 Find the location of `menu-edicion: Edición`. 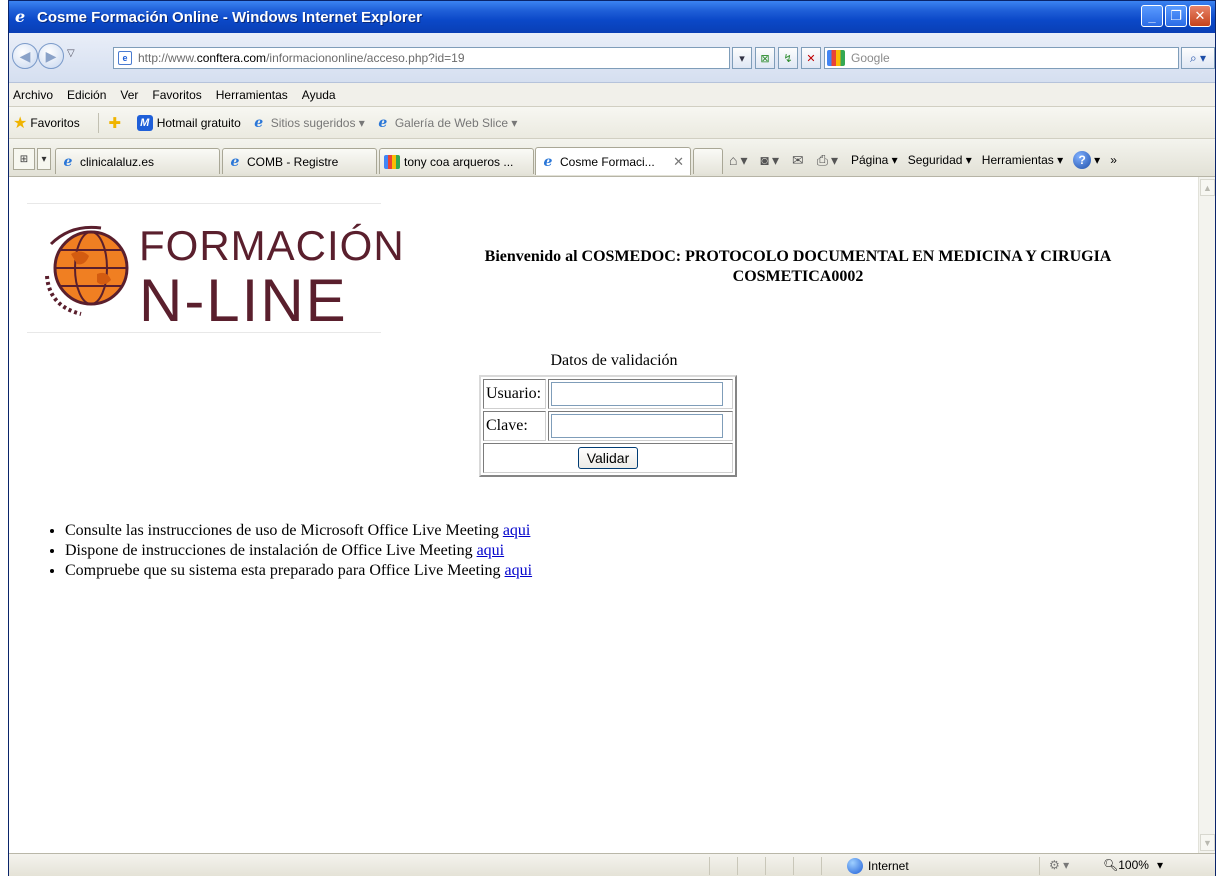

menu-edicion: Edición is located at coordinates (86, 95).